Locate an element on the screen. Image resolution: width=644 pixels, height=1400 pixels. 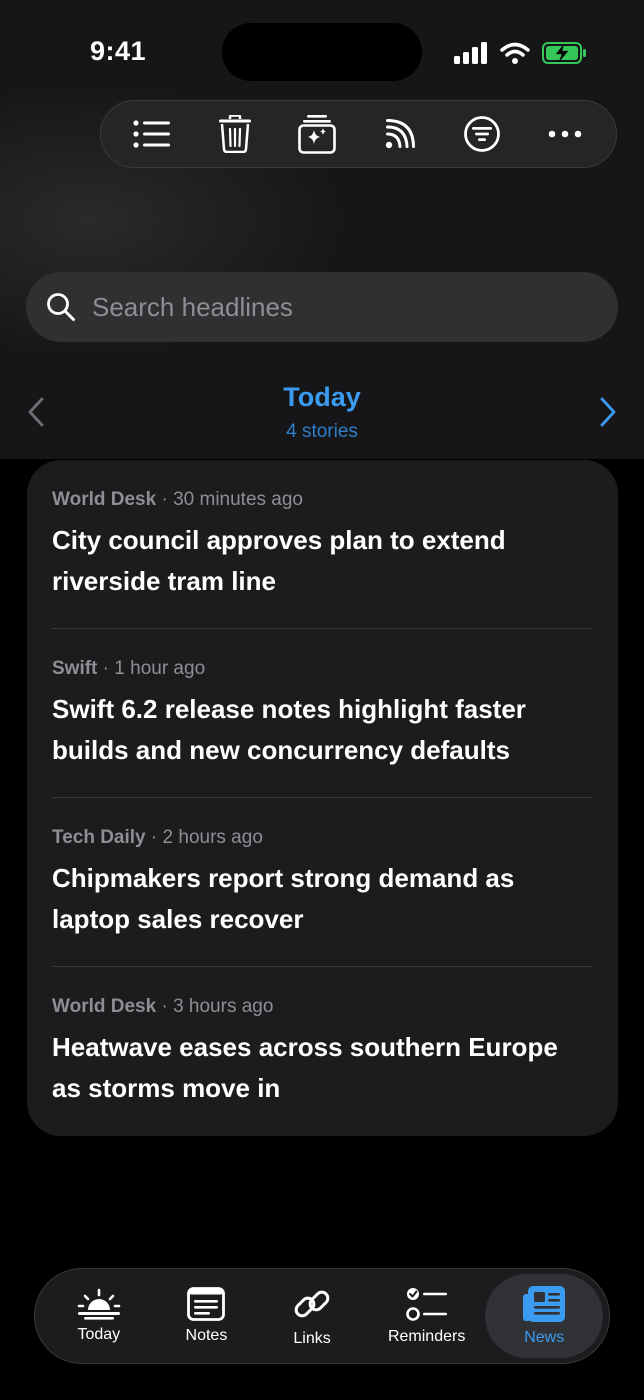
search-bar is located at coordinates (322, 307).